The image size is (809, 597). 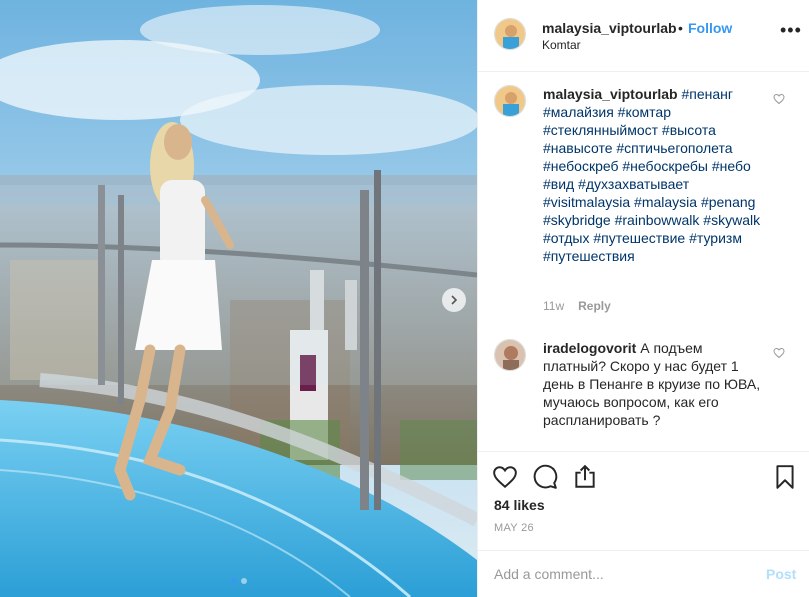 I want to click on author-username: malaysia_viptourlab, so click(x=609, y=28).